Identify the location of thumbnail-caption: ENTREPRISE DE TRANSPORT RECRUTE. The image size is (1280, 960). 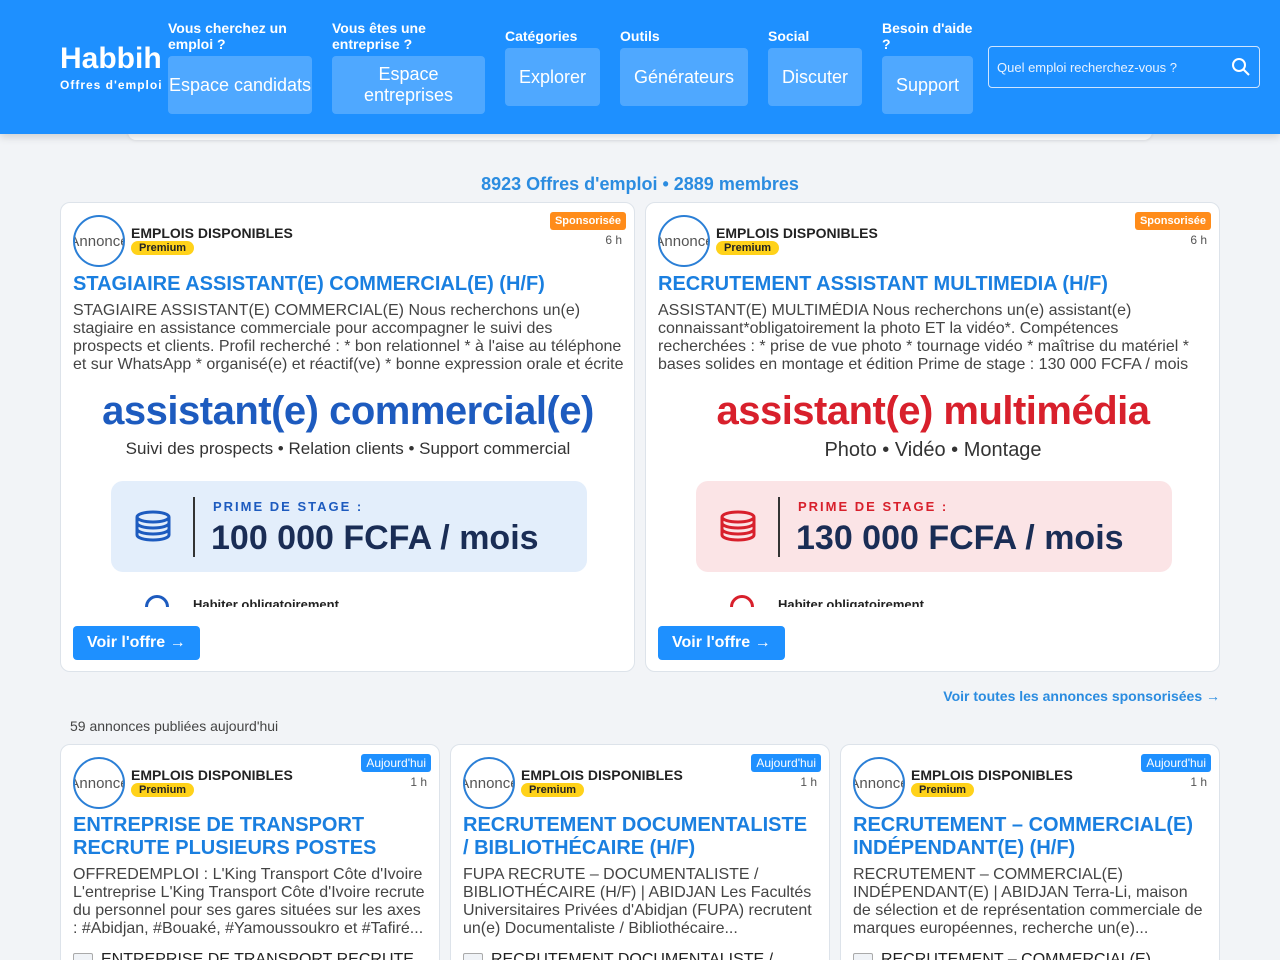
(257, 955).